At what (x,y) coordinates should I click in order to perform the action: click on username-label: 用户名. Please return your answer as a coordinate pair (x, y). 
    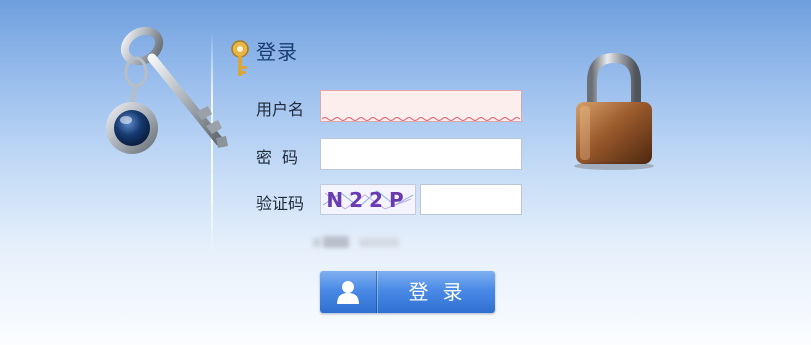
    Looking at the image, I should click on (280, 109).